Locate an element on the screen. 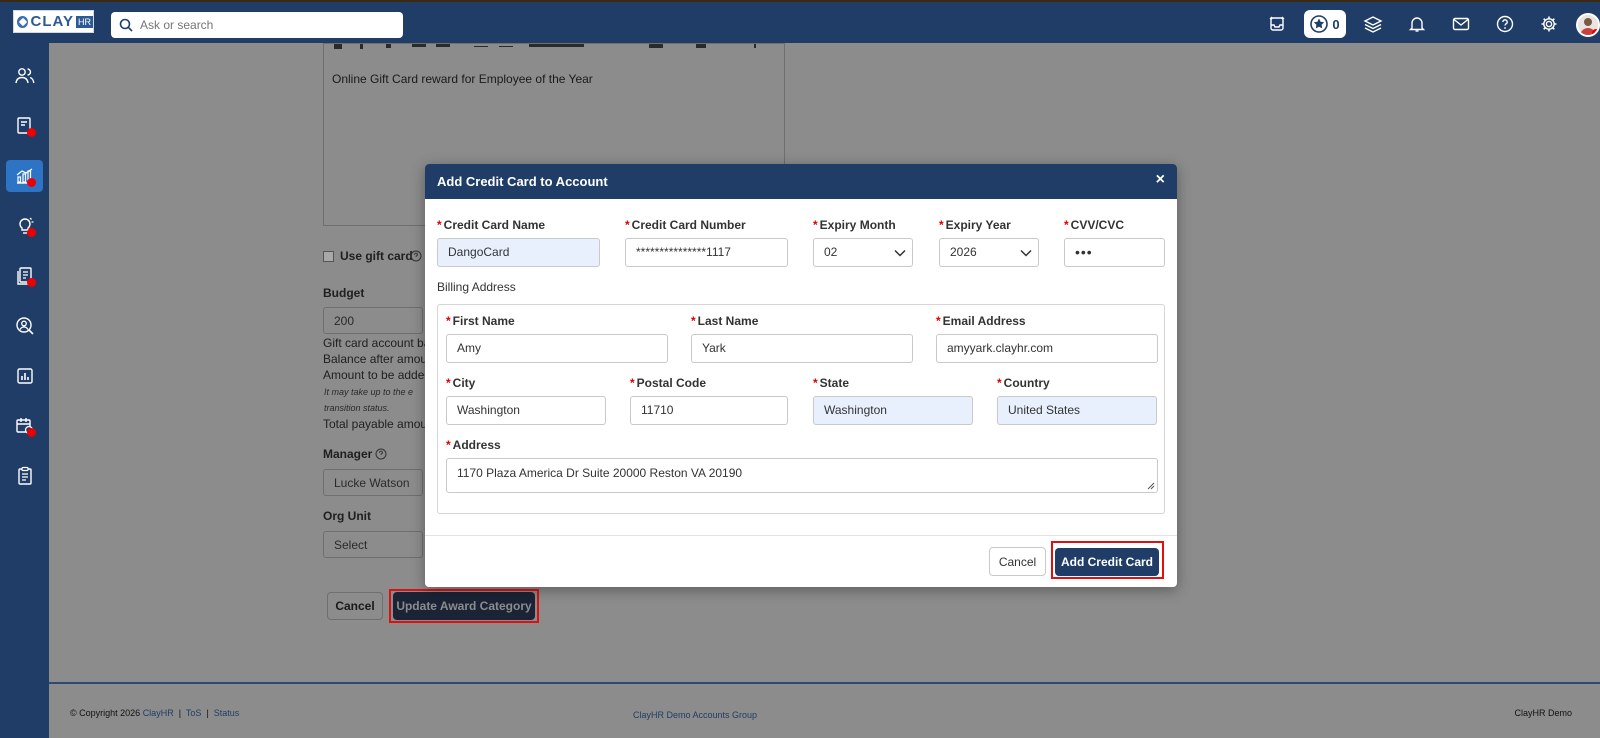 This screenshot has width=1600, height=738. clayhr-logo: CLAY HR is located at coordinates (53, 21).